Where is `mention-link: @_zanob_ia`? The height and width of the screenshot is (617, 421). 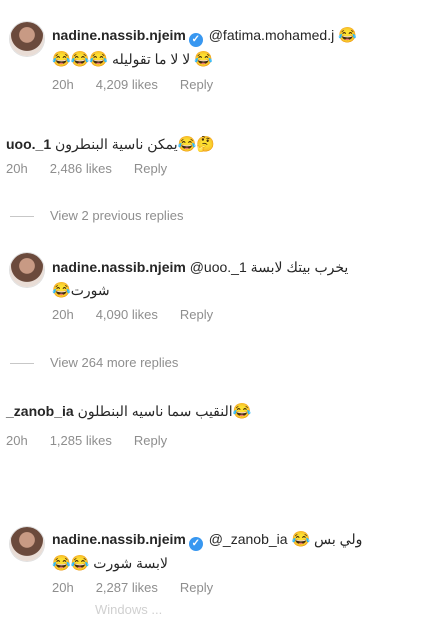
mention-link: @_zanob_ia is located at coordinates (248, 539).